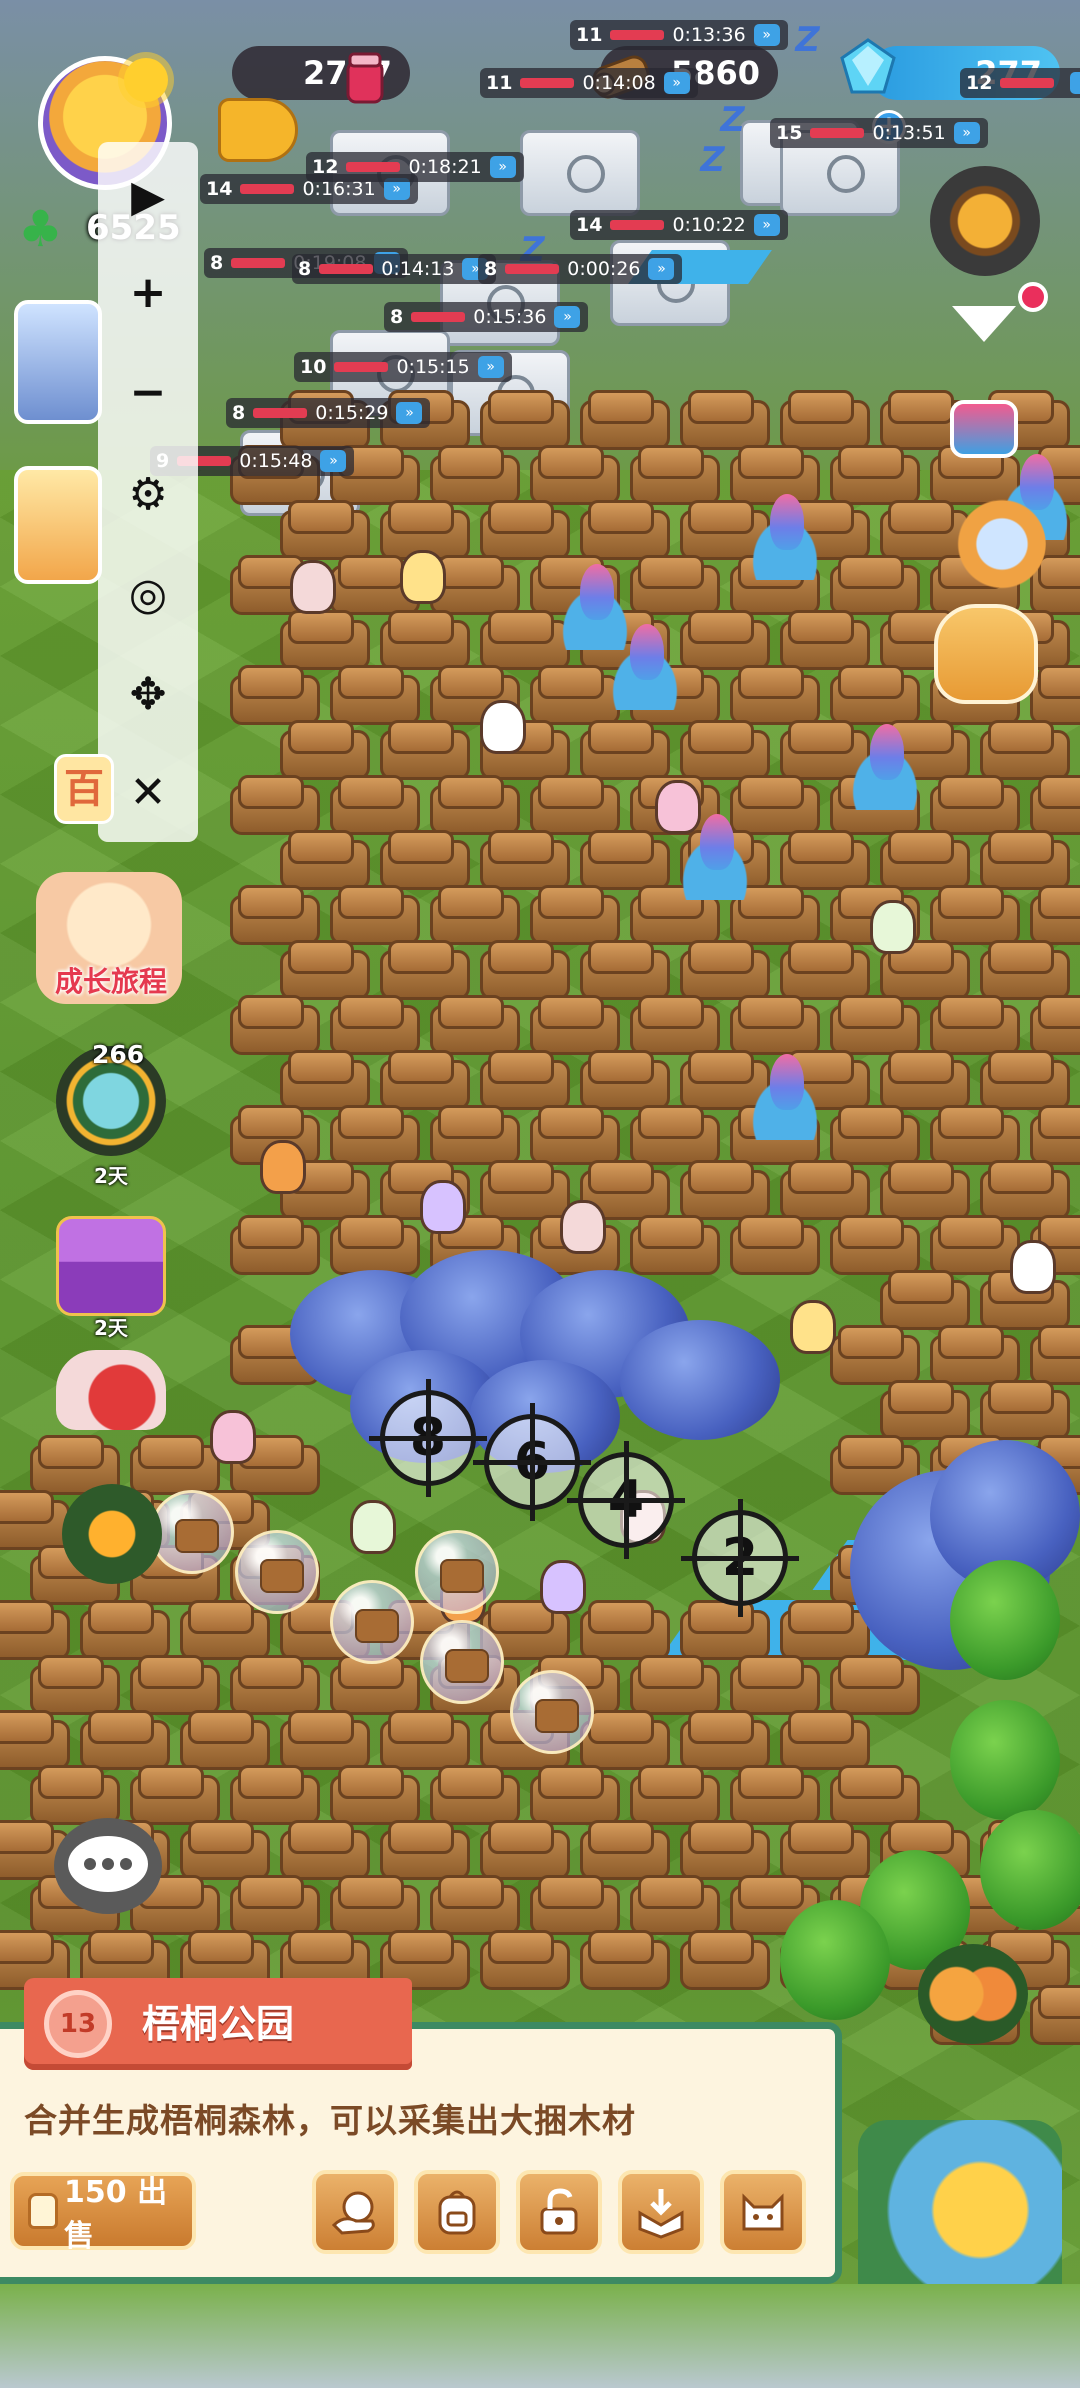  I want to click on backpack-button, so click(457, 2212).